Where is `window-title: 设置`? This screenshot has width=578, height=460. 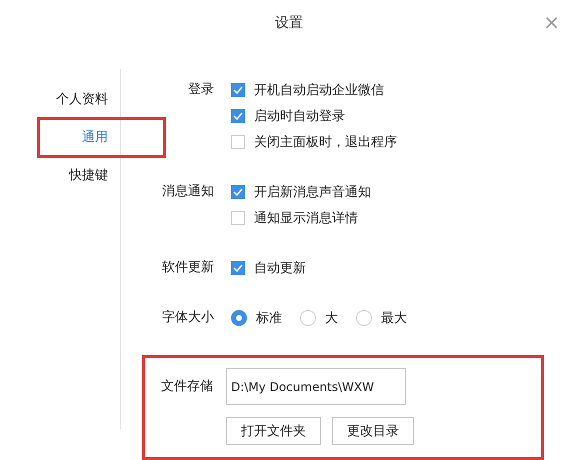 window-title: 设置 is located at coordinates (289, 23).